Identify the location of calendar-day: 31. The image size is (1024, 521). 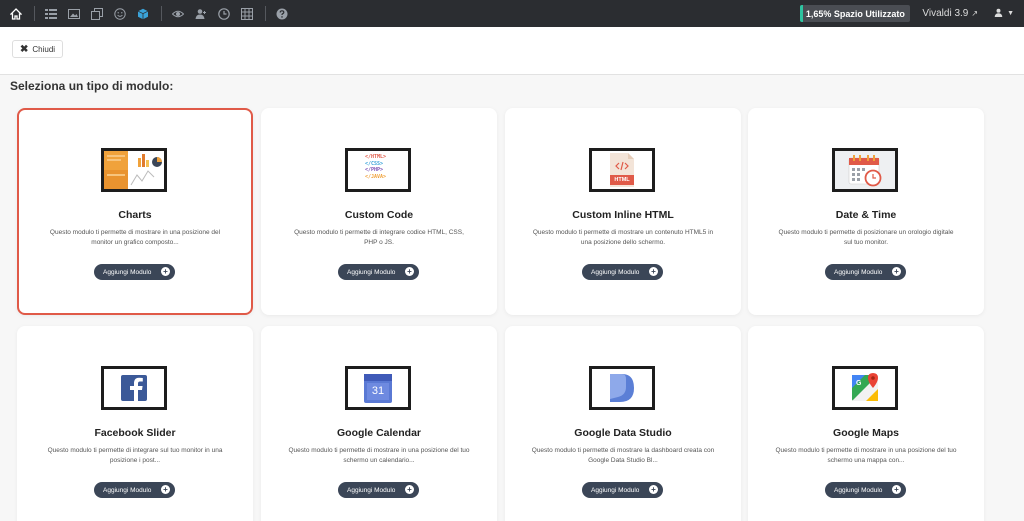
(378, 391).